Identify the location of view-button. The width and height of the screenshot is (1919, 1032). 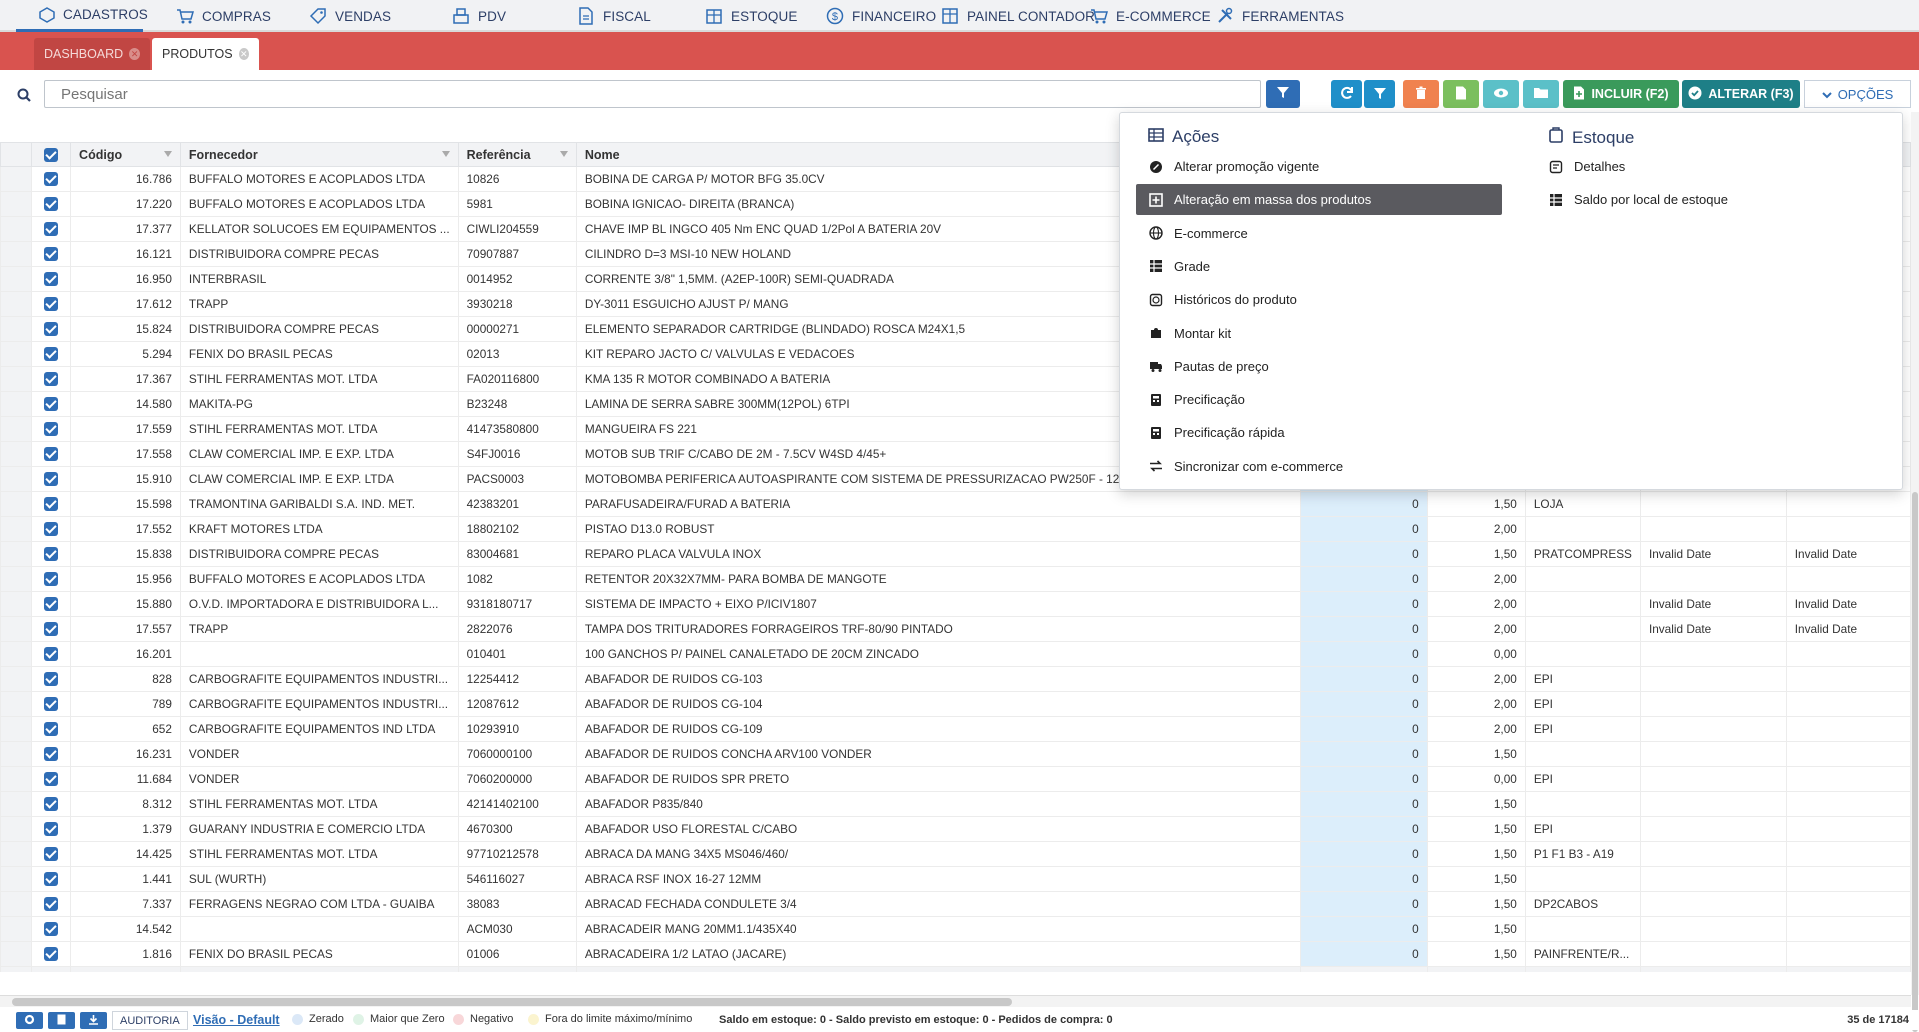
(1501, 94).